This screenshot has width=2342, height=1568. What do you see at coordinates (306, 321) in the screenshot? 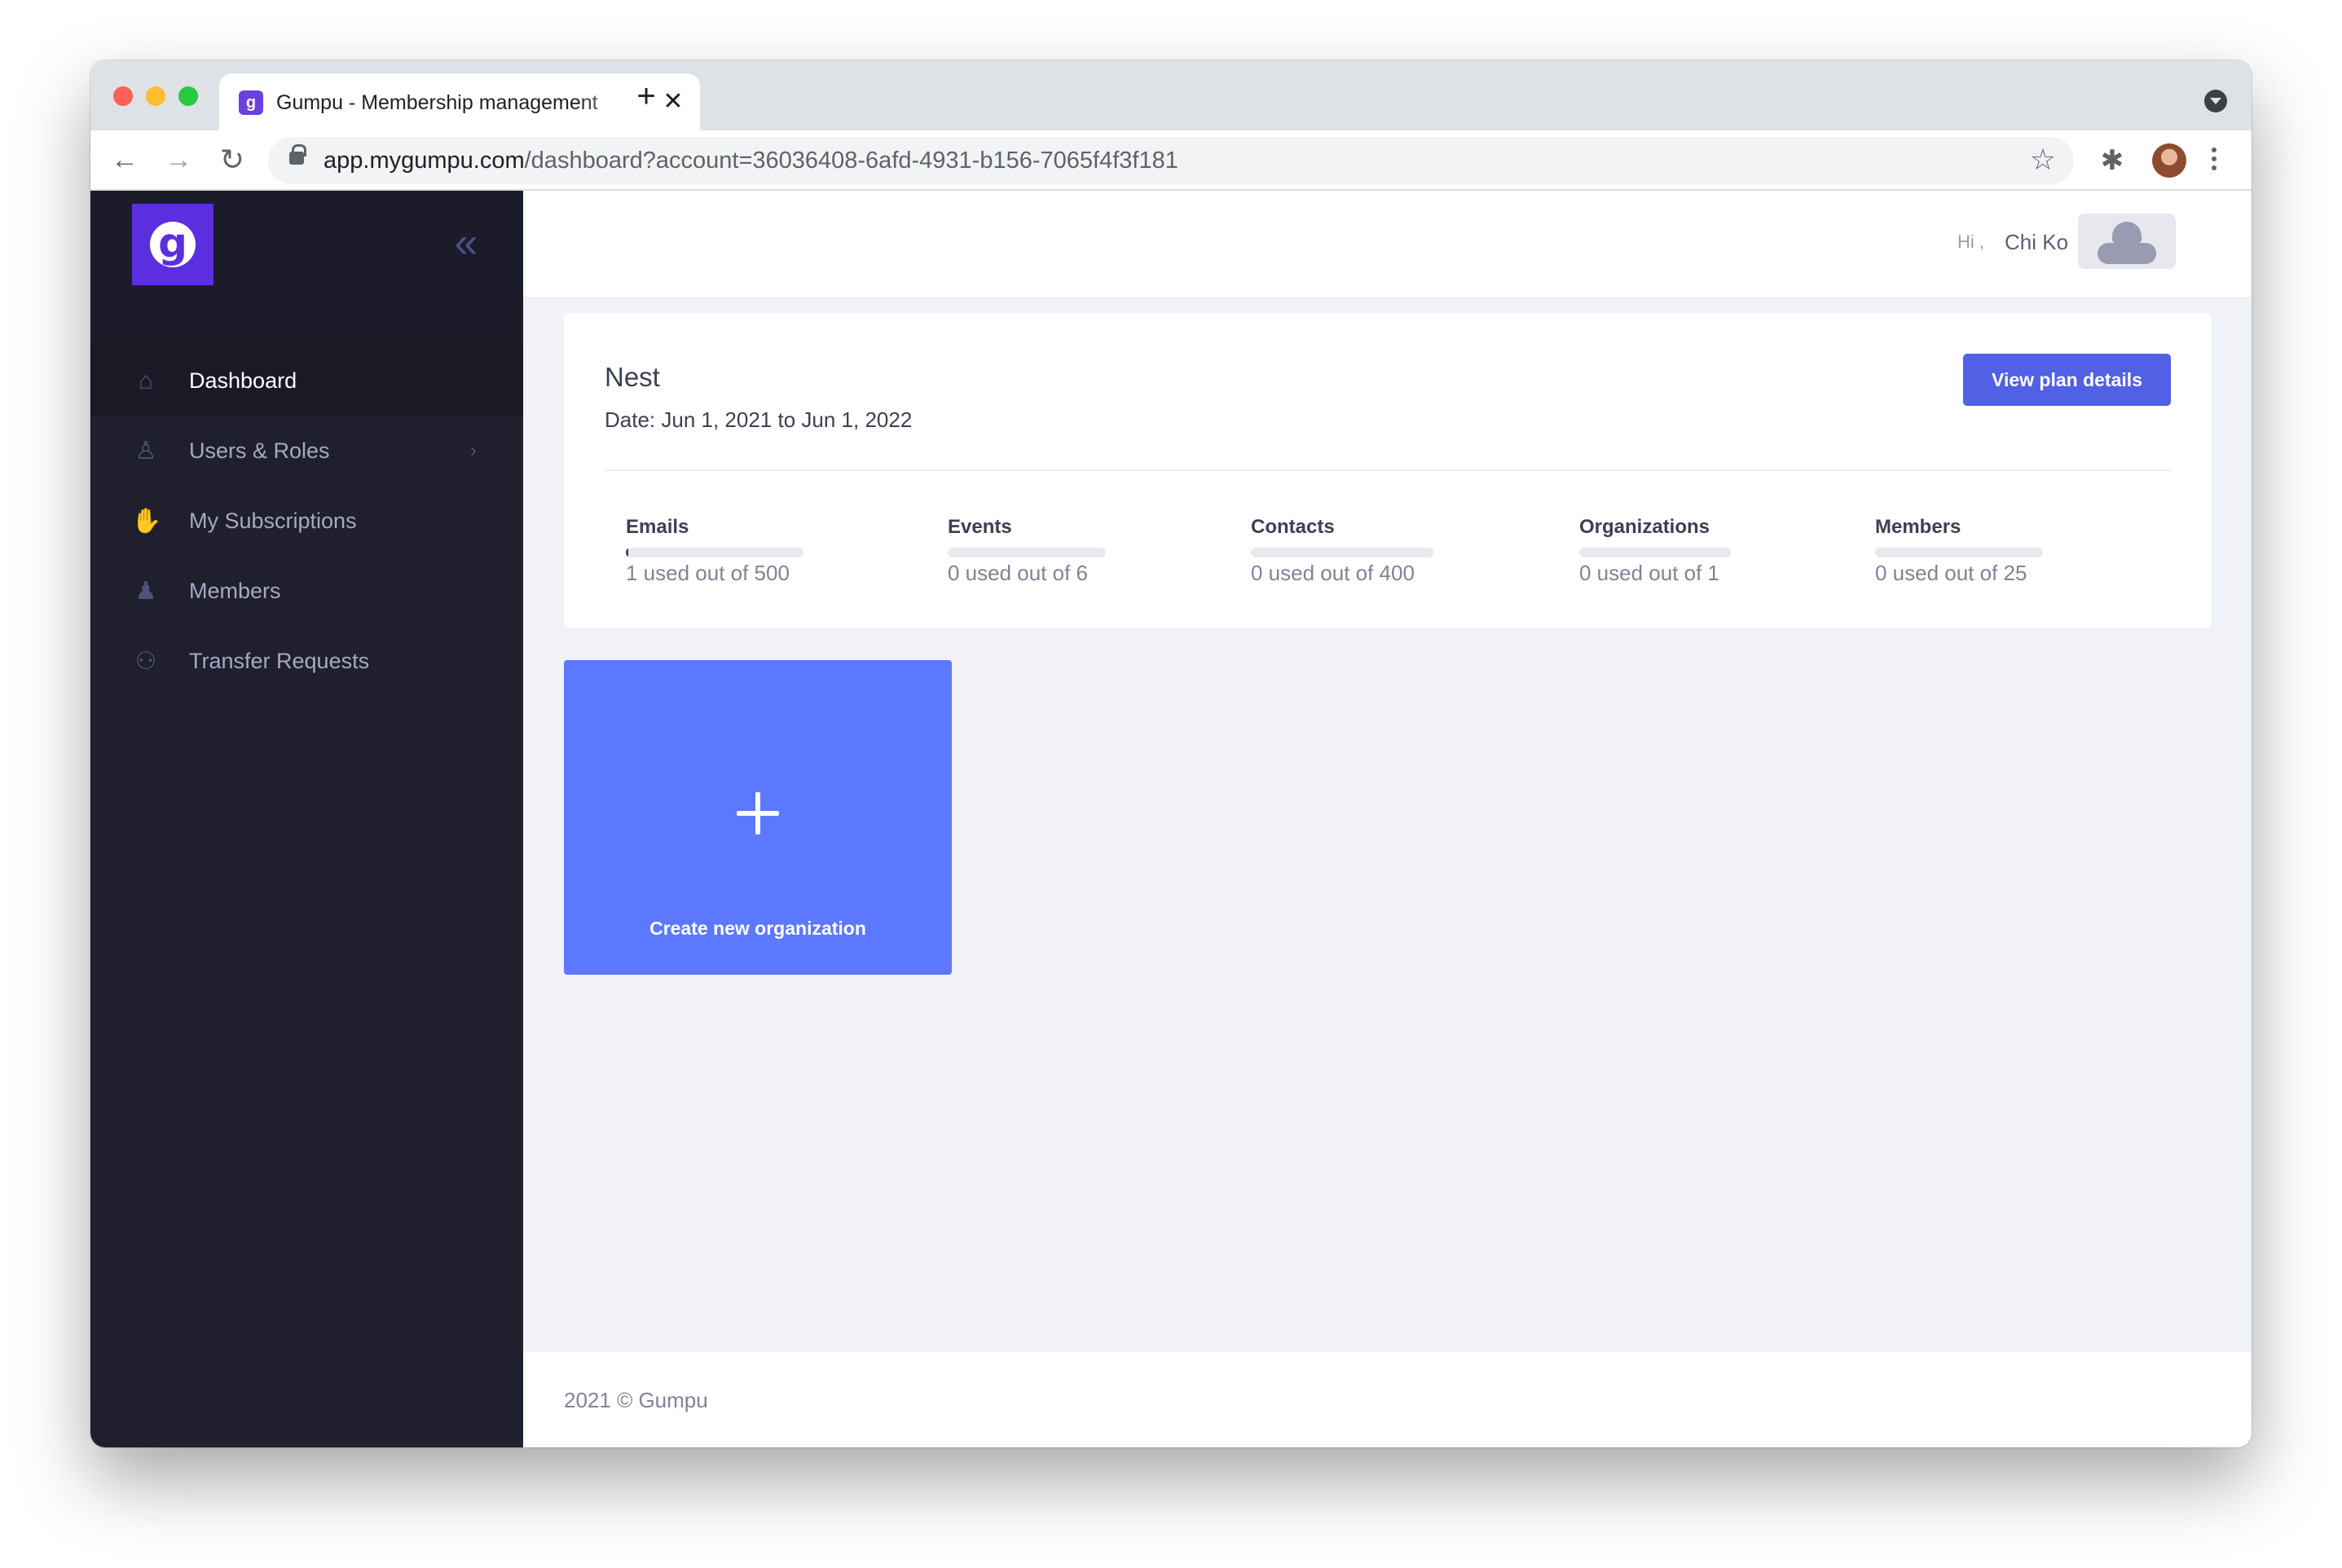
I see `sidebar-spacer` at bounding box center [306, 321].